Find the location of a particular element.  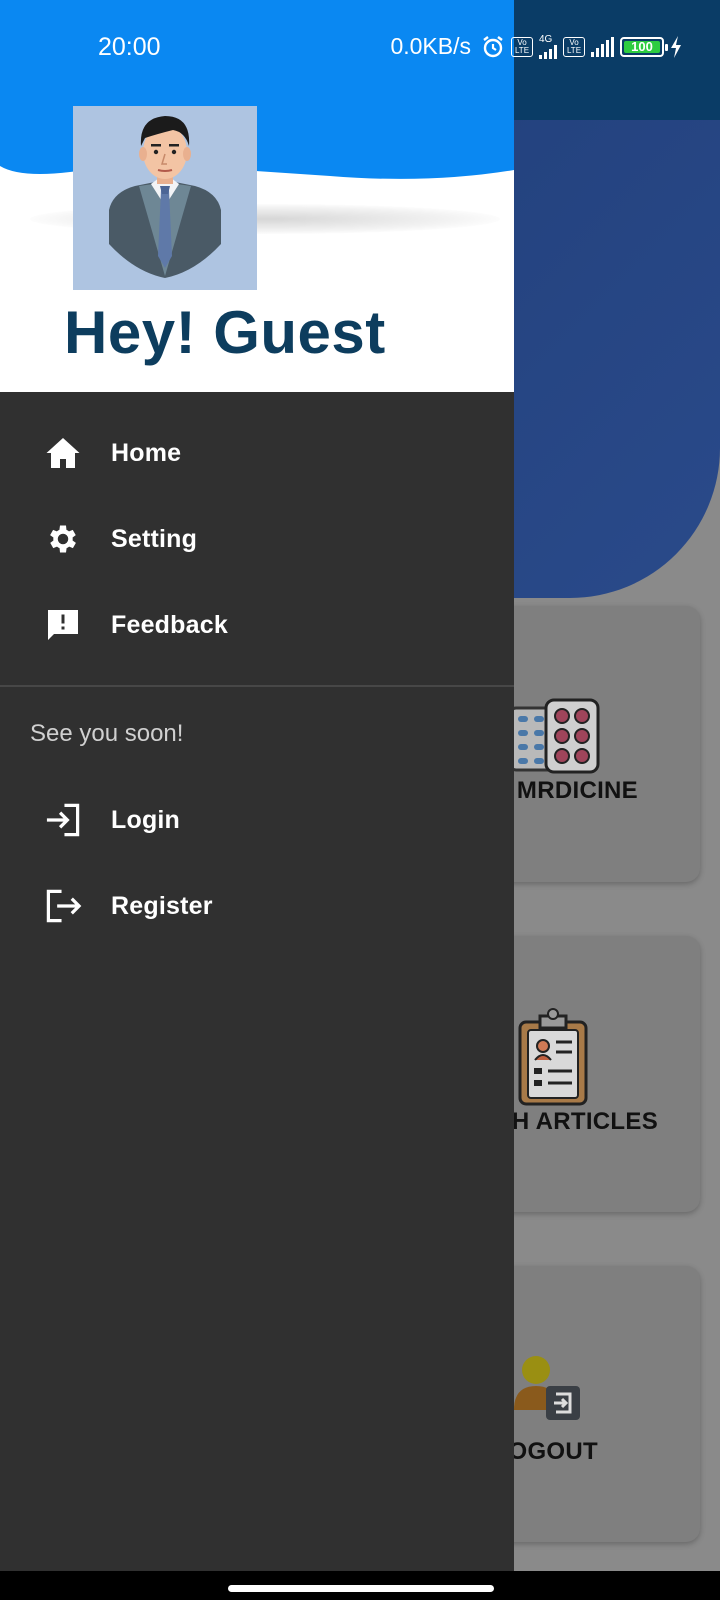

home-icon is located at coordinates (63, 453).